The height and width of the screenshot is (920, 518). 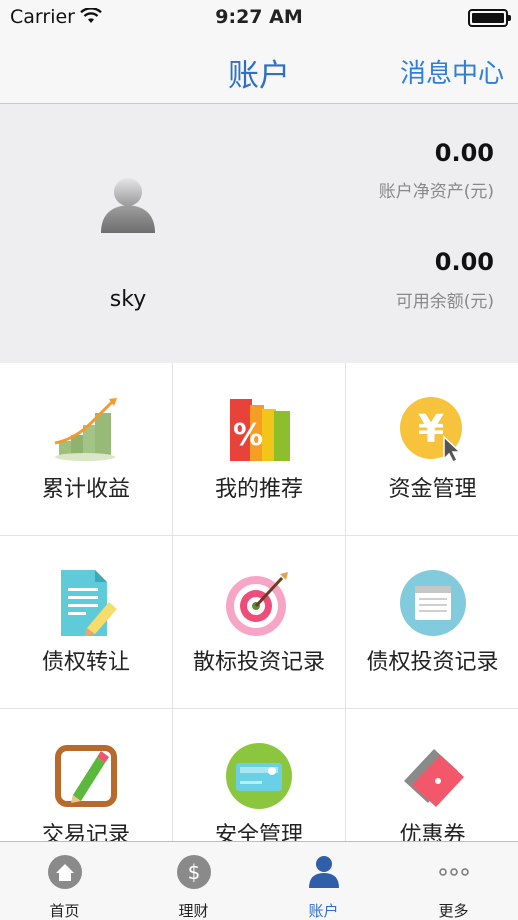 What do you see at coordinates (323, 872) in the screenshot?
I see `person-icon` at bounding box center [323, 872].